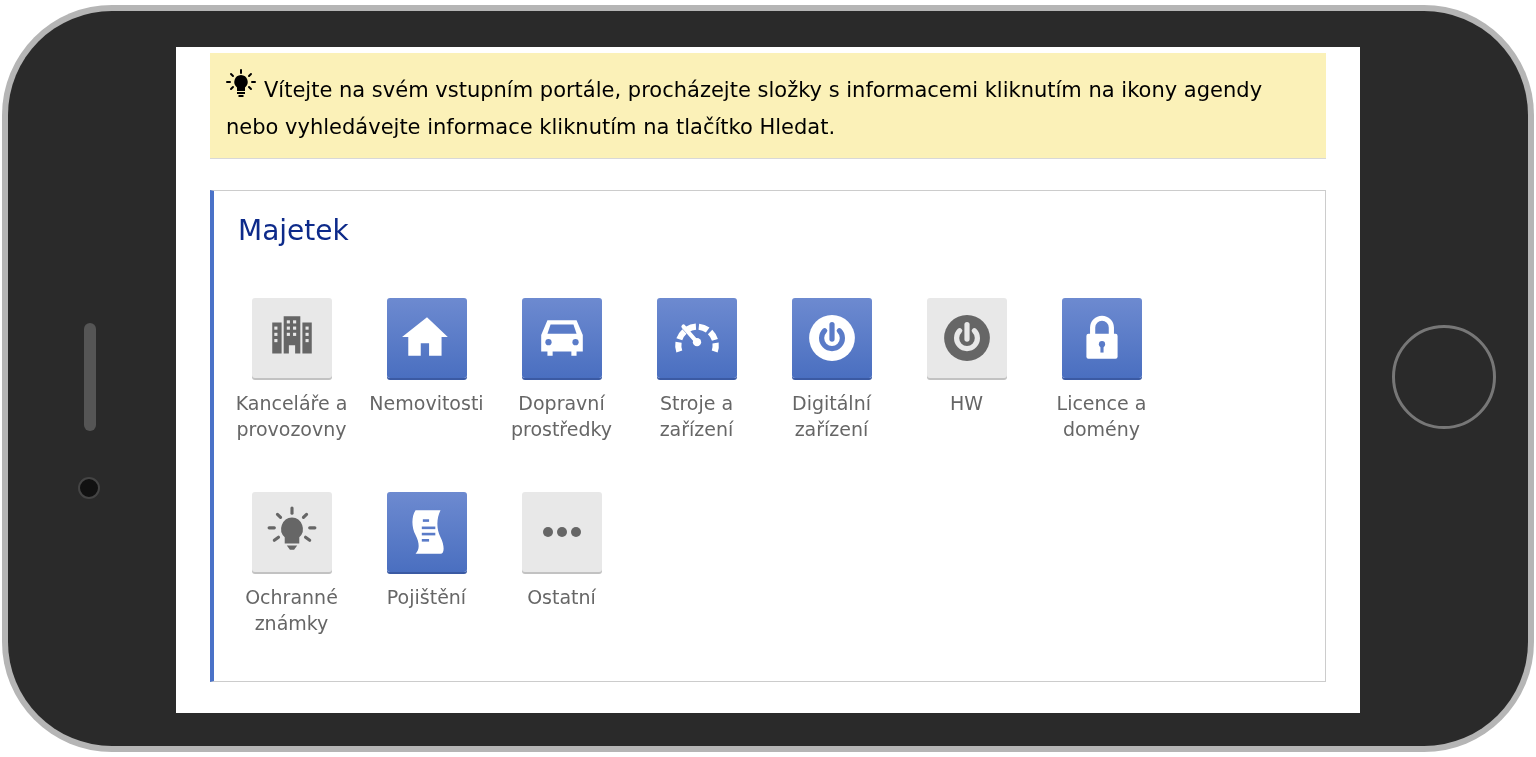  I want to click on tile-label: Licence a domény, so click(1101, 416).